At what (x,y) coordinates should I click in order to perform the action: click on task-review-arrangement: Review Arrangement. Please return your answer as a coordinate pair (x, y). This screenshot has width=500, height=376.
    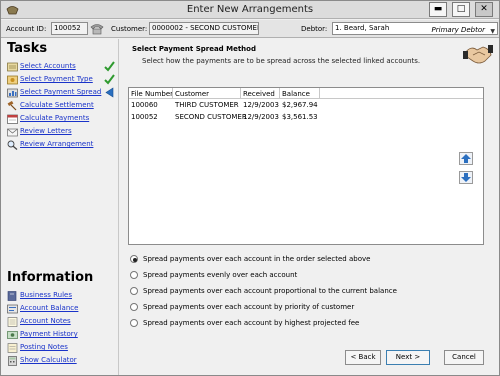
    Looking at the image, I should click on (61, 145).